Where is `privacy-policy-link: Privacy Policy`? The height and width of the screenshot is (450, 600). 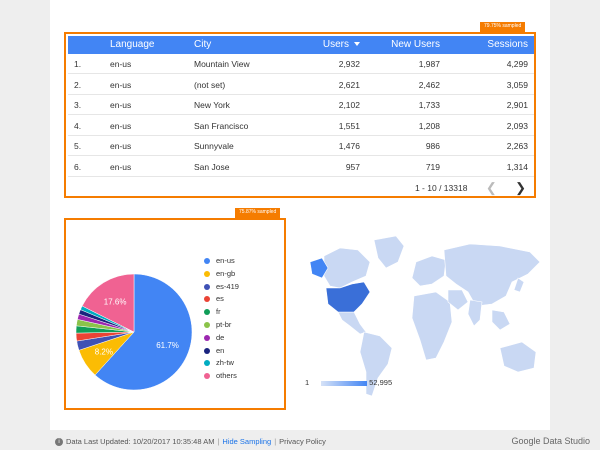
privacy-policy-link: Privacy Policy is located at coordinates (302, 441).